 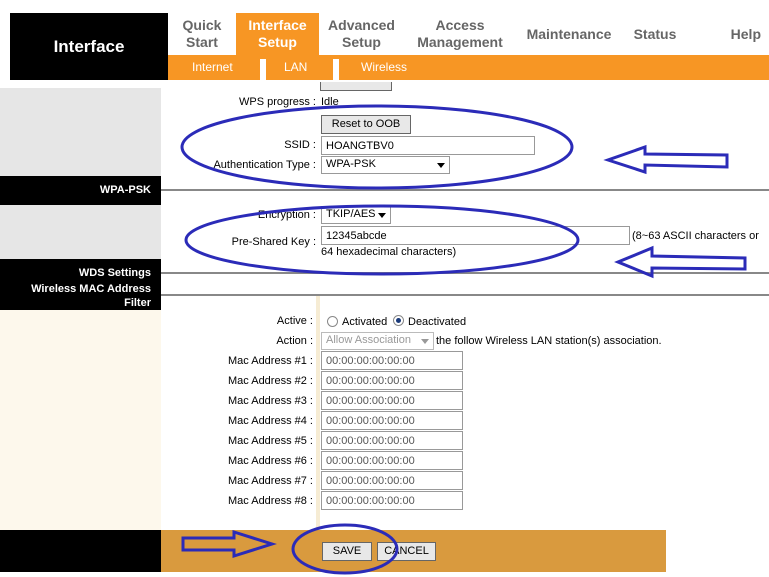 I want to click on tab-label: Maintenance, so click(x=569, y=33).